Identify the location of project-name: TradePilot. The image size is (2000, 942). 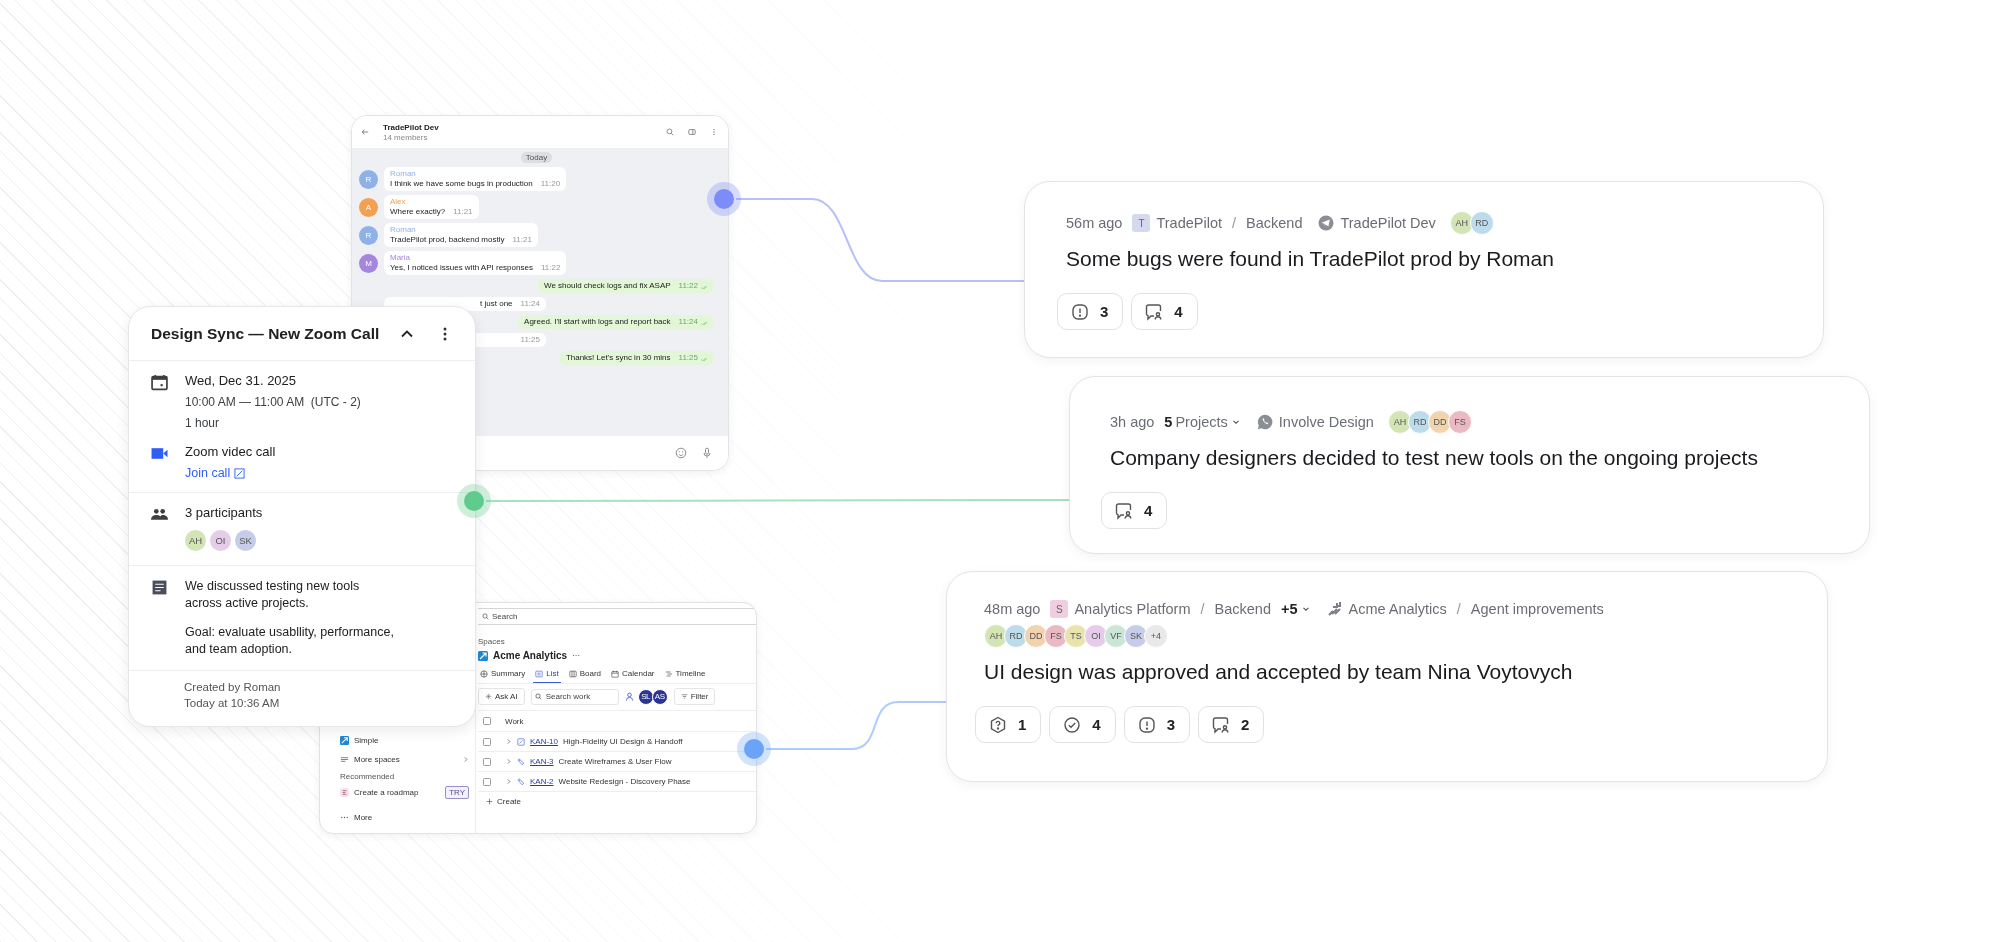
(1189, 223).